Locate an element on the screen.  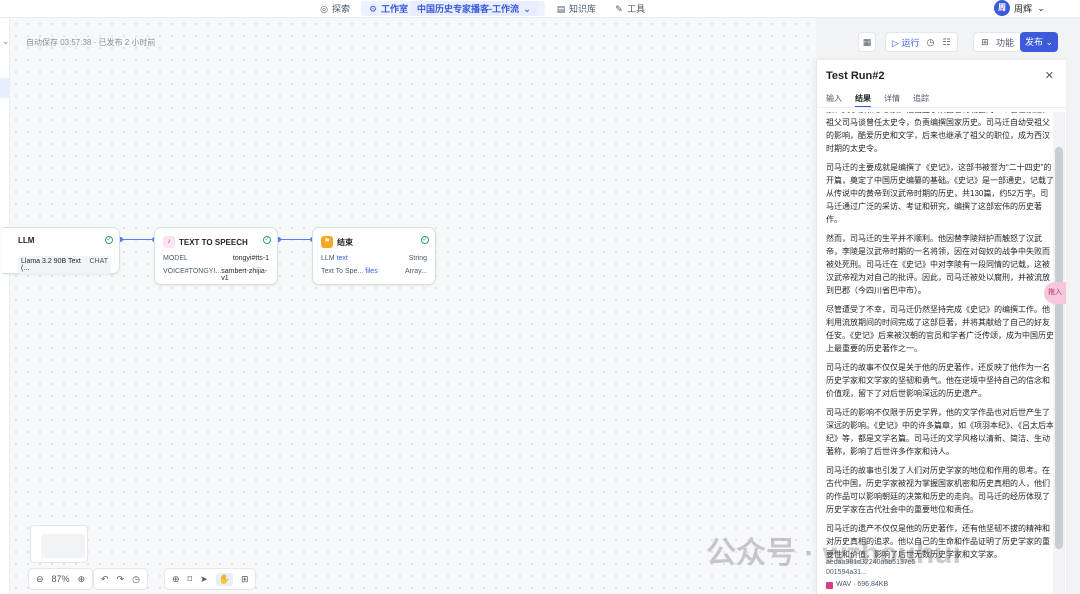
nav-tools: ✎ 工具 is located at coordinates (629, 8).